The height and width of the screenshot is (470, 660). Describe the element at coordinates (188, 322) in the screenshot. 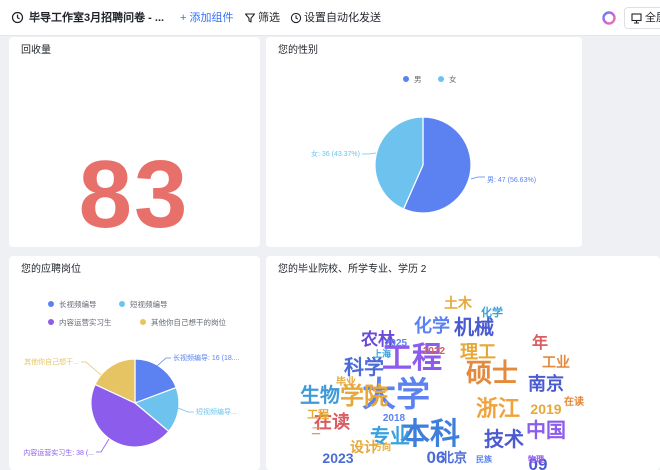

I see `legend-label: 其他你自己想干的岗位` at that location.